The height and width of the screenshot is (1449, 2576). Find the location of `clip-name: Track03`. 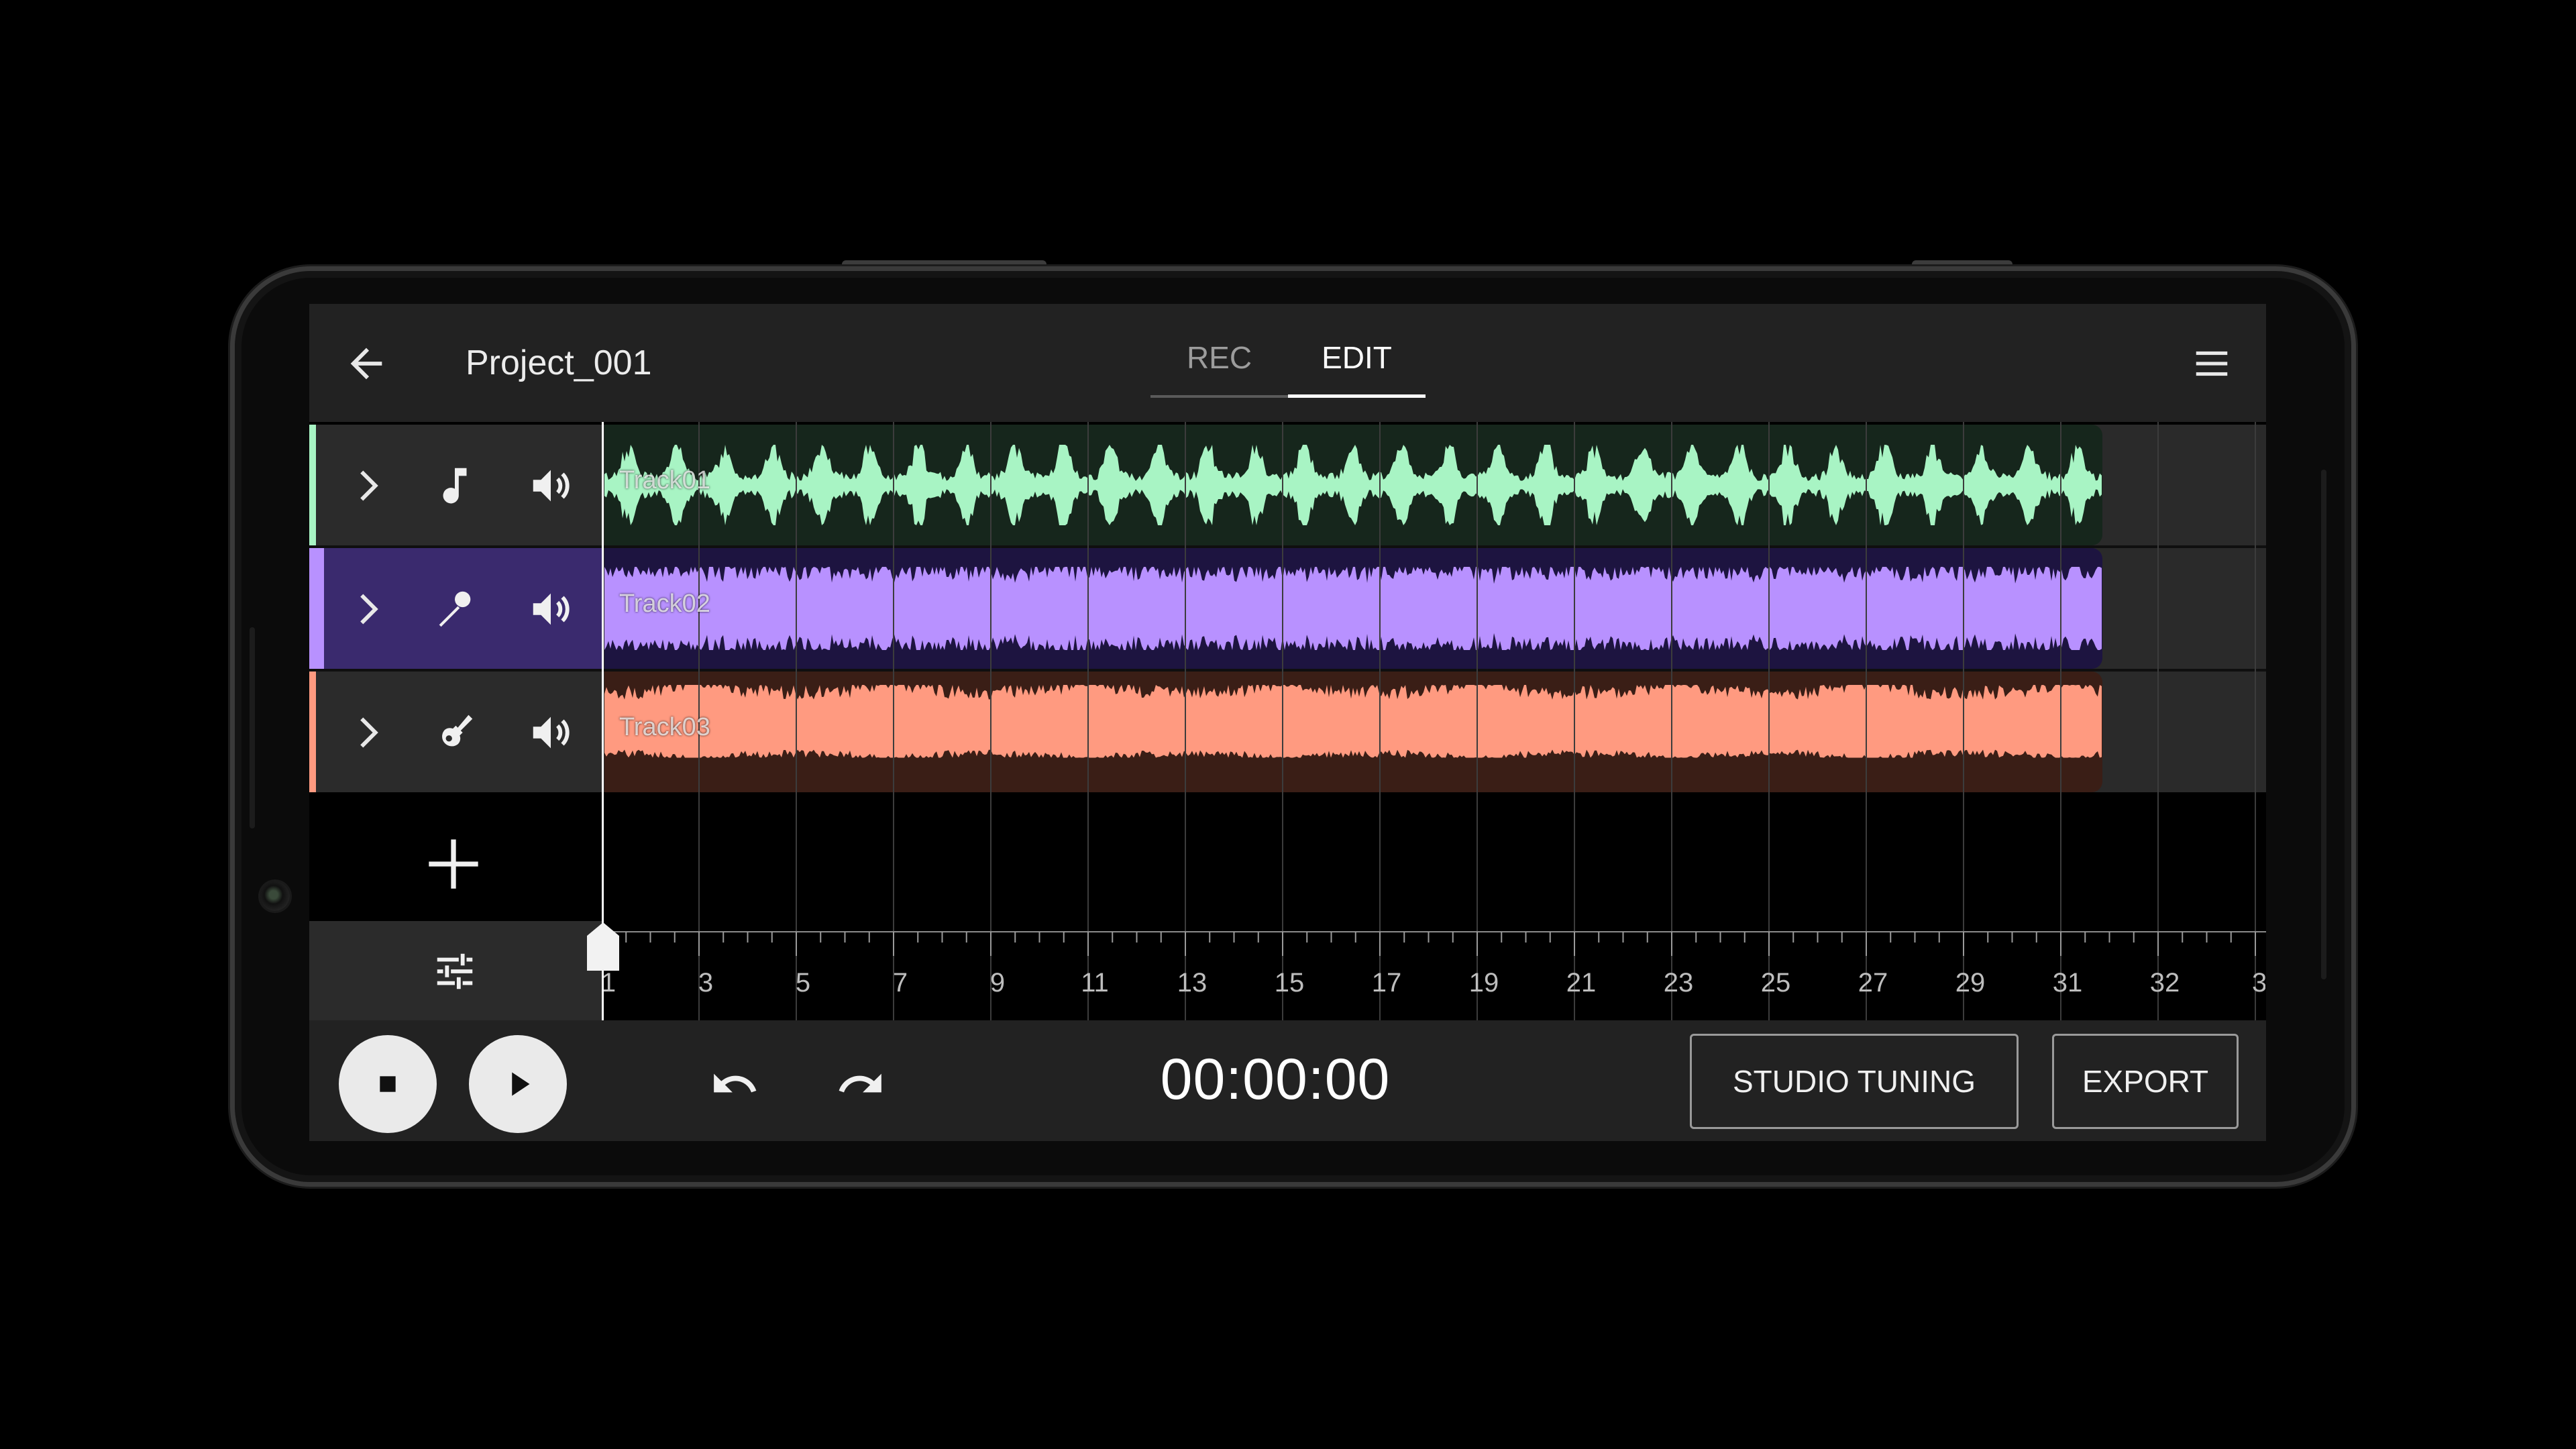

clip-name: Track03 is located at coordinates (664, 727).